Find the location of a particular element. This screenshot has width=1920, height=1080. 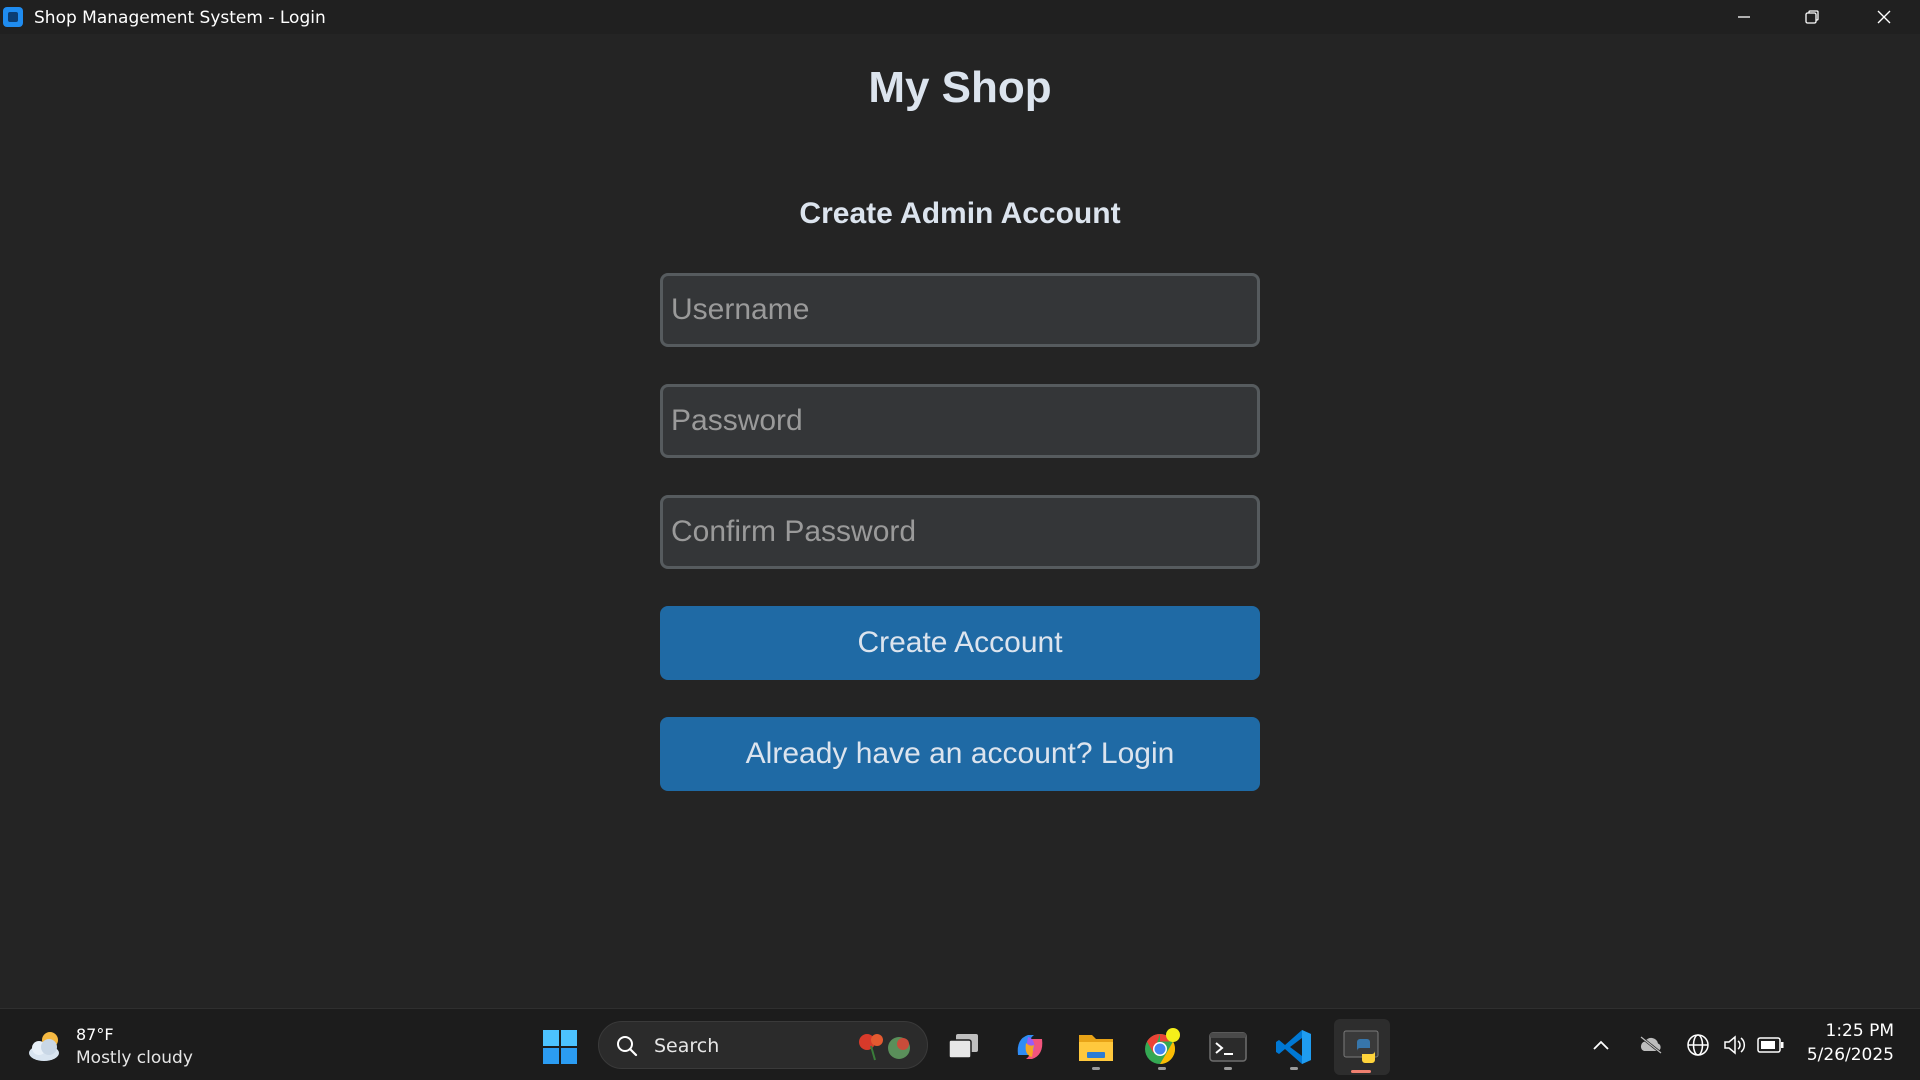

start-button is located at coordinates (560, 1047).